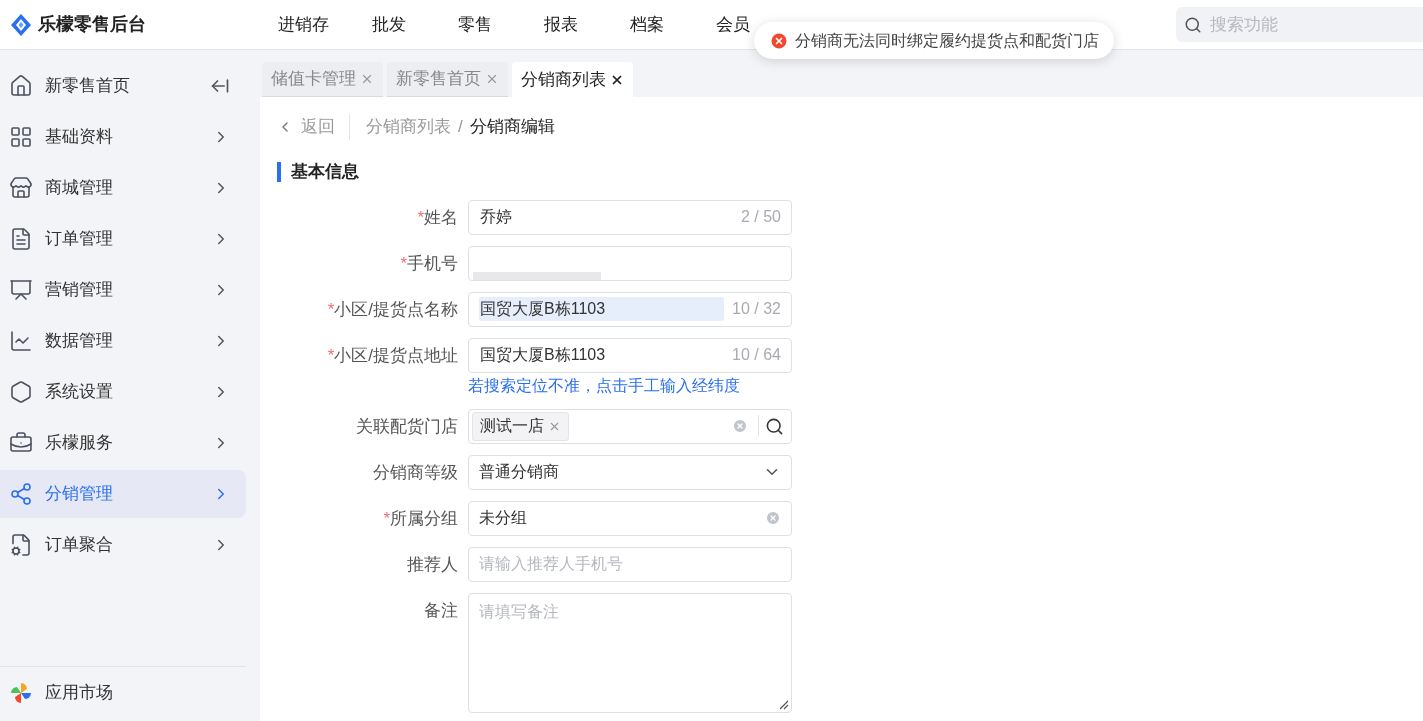 This screenshot has width=1423, height=721. I want to click on nav-link: 零售, so click(475, 24).